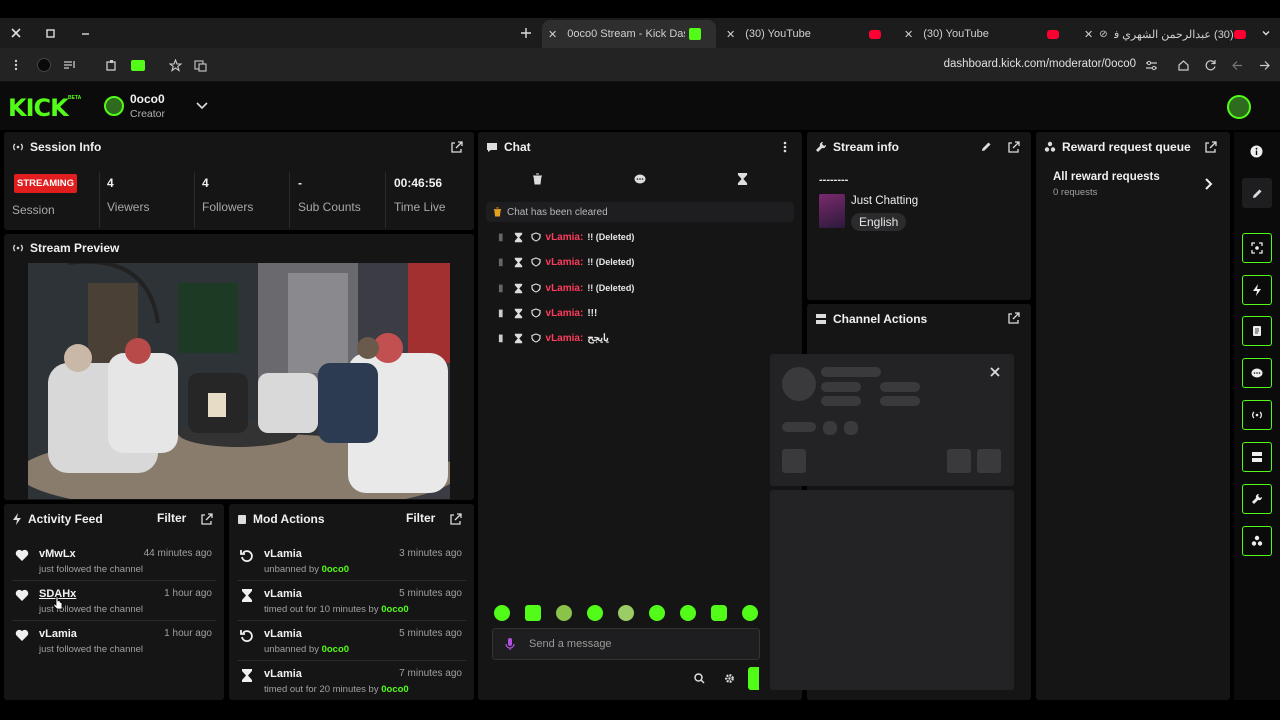 This screenshot has width=1280, height=720. I want to click on sidebar-channel-actions-button, so click(1257, 457).